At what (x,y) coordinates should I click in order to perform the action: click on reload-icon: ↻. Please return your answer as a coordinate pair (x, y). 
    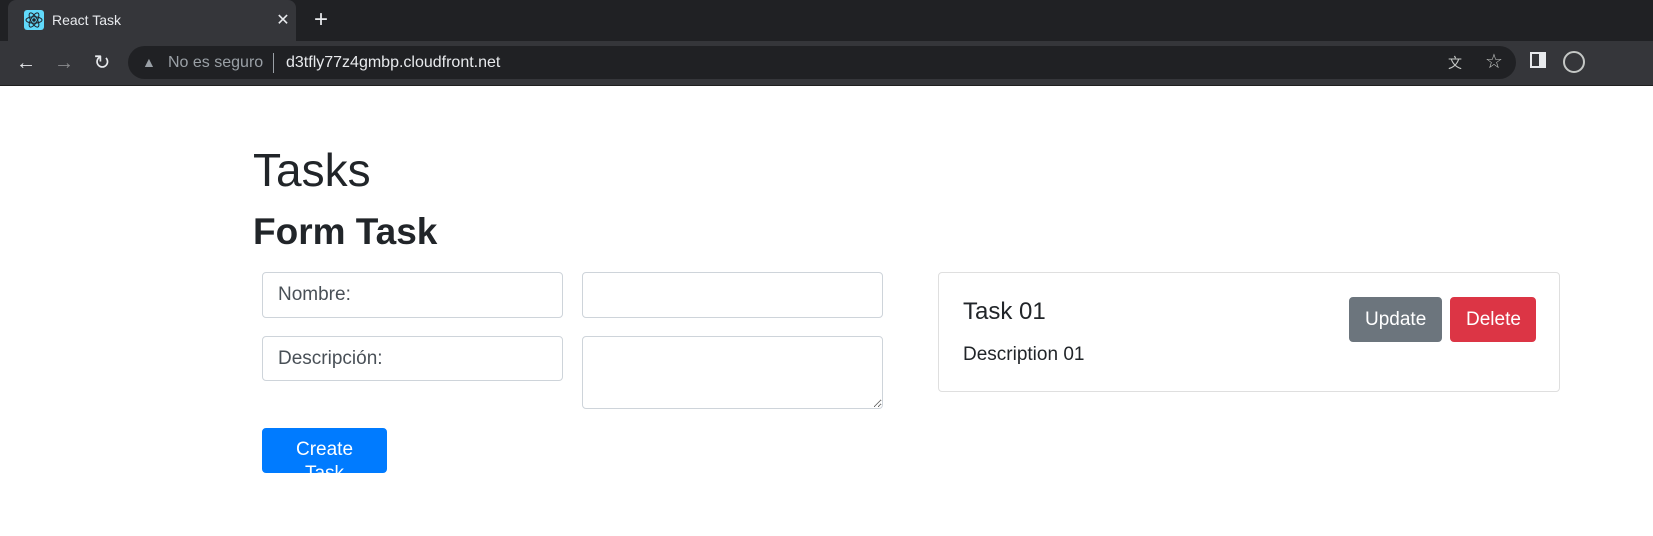
    Looking at the image, I should click on (102, 63).